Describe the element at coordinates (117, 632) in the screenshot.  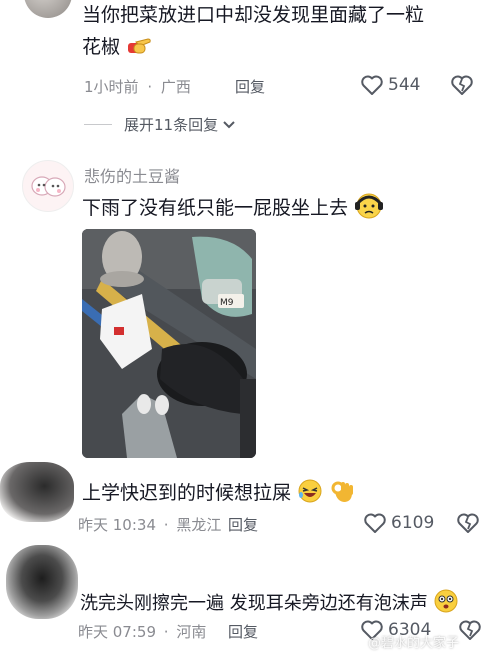
I see `comment-time: 昨天 07:59` at that location.